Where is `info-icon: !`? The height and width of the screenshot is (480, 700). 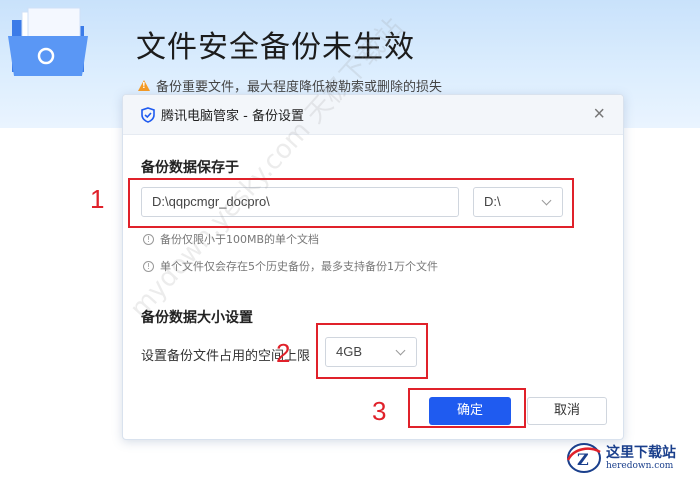 info-icon: ! is located at coordinates (148, 239).